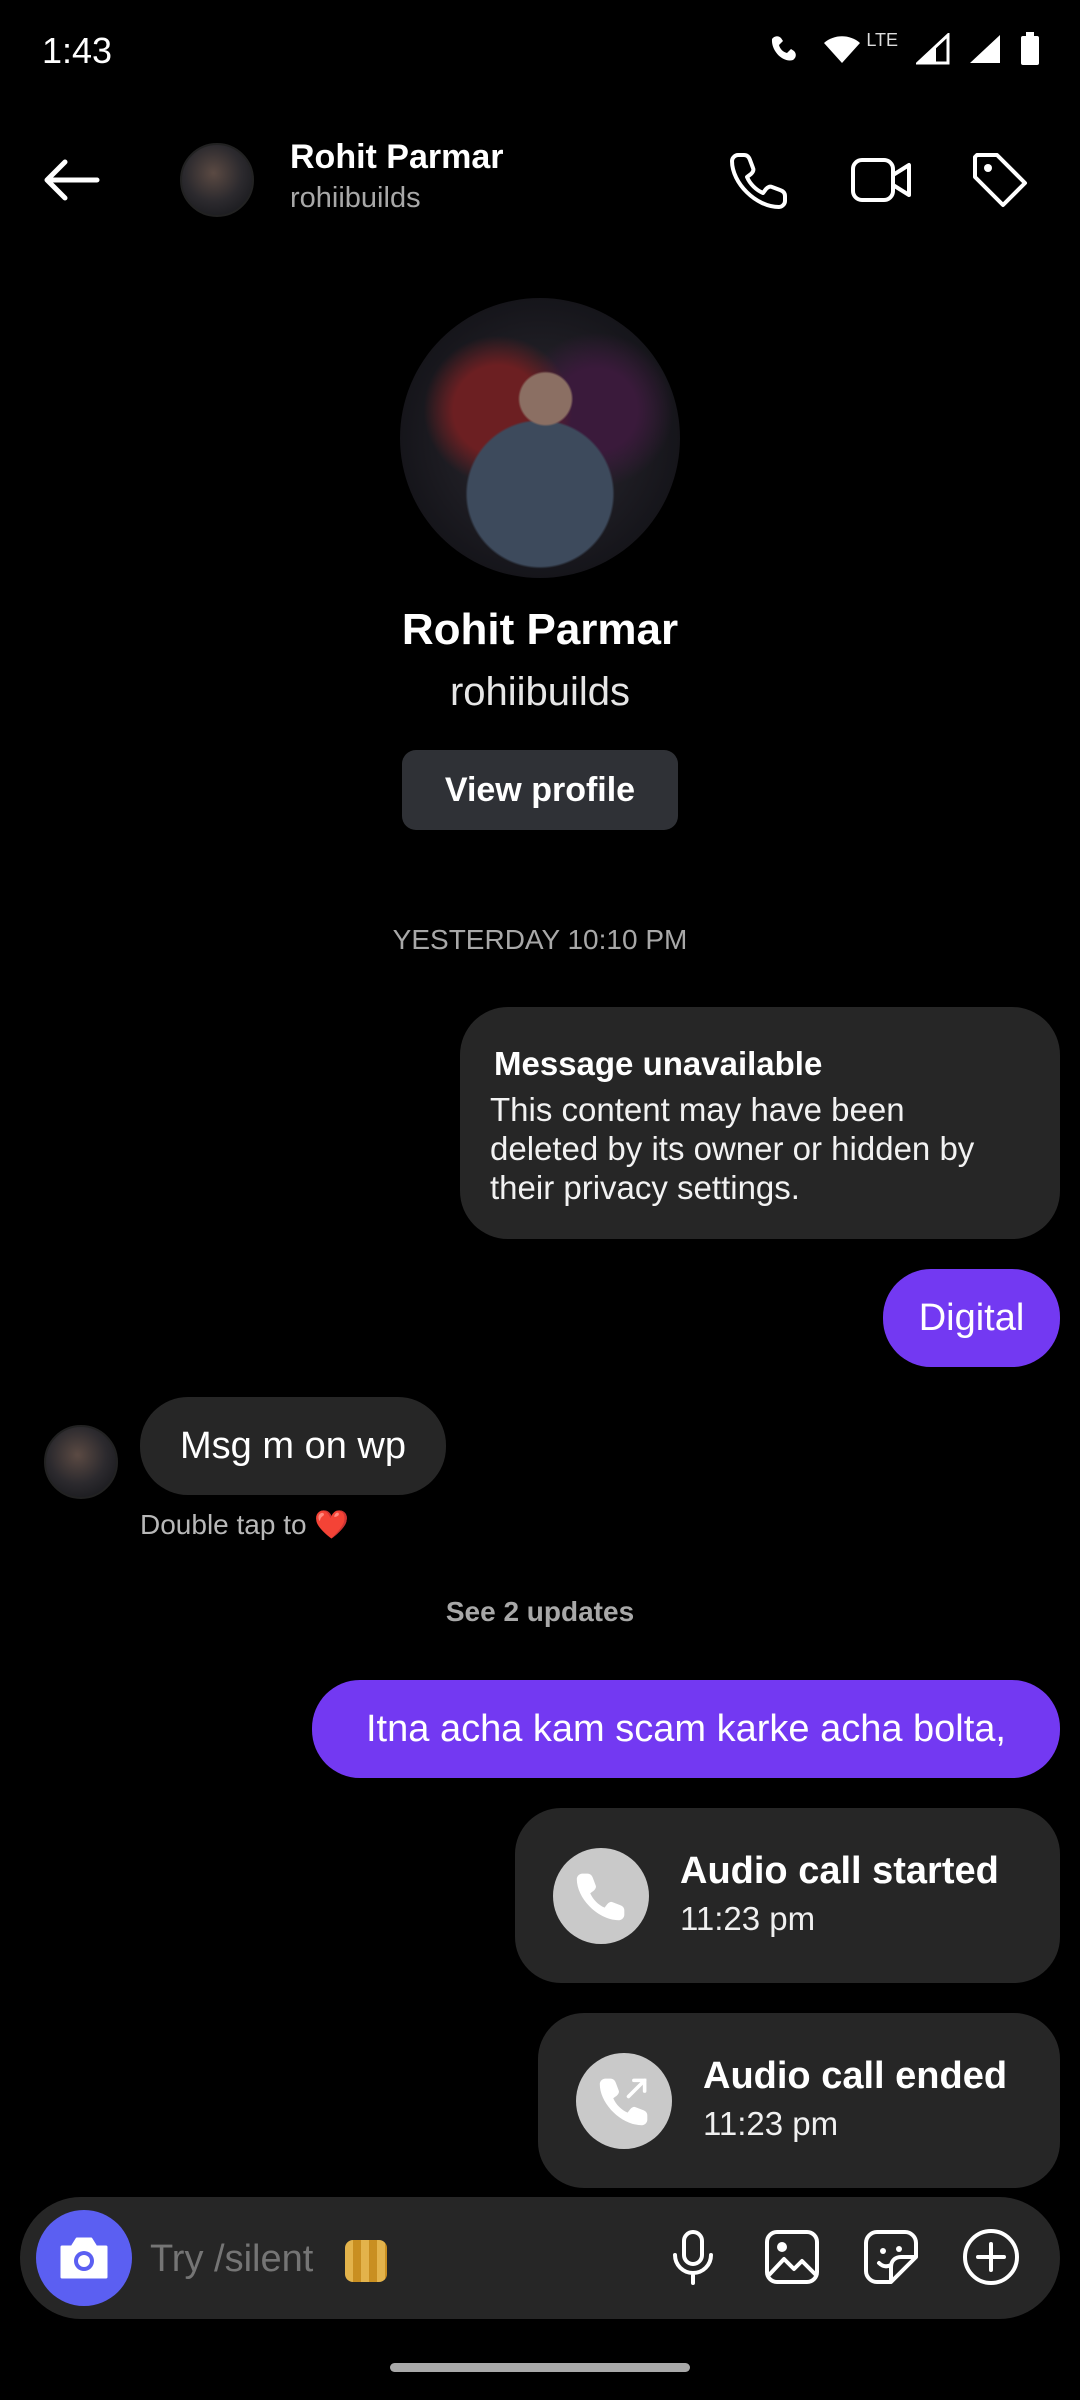  I want to click on phone-outgoing-icon, so click(623, 2102).